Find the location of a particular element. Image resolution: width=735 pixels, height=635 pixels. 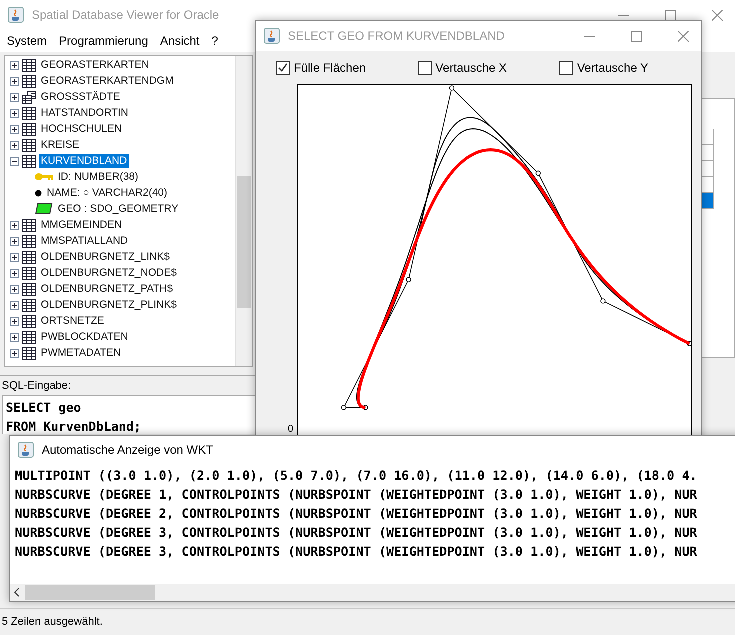

tree-item: OLDENBURGNETZ_PLINK$ is located at coordinates (109, 305).